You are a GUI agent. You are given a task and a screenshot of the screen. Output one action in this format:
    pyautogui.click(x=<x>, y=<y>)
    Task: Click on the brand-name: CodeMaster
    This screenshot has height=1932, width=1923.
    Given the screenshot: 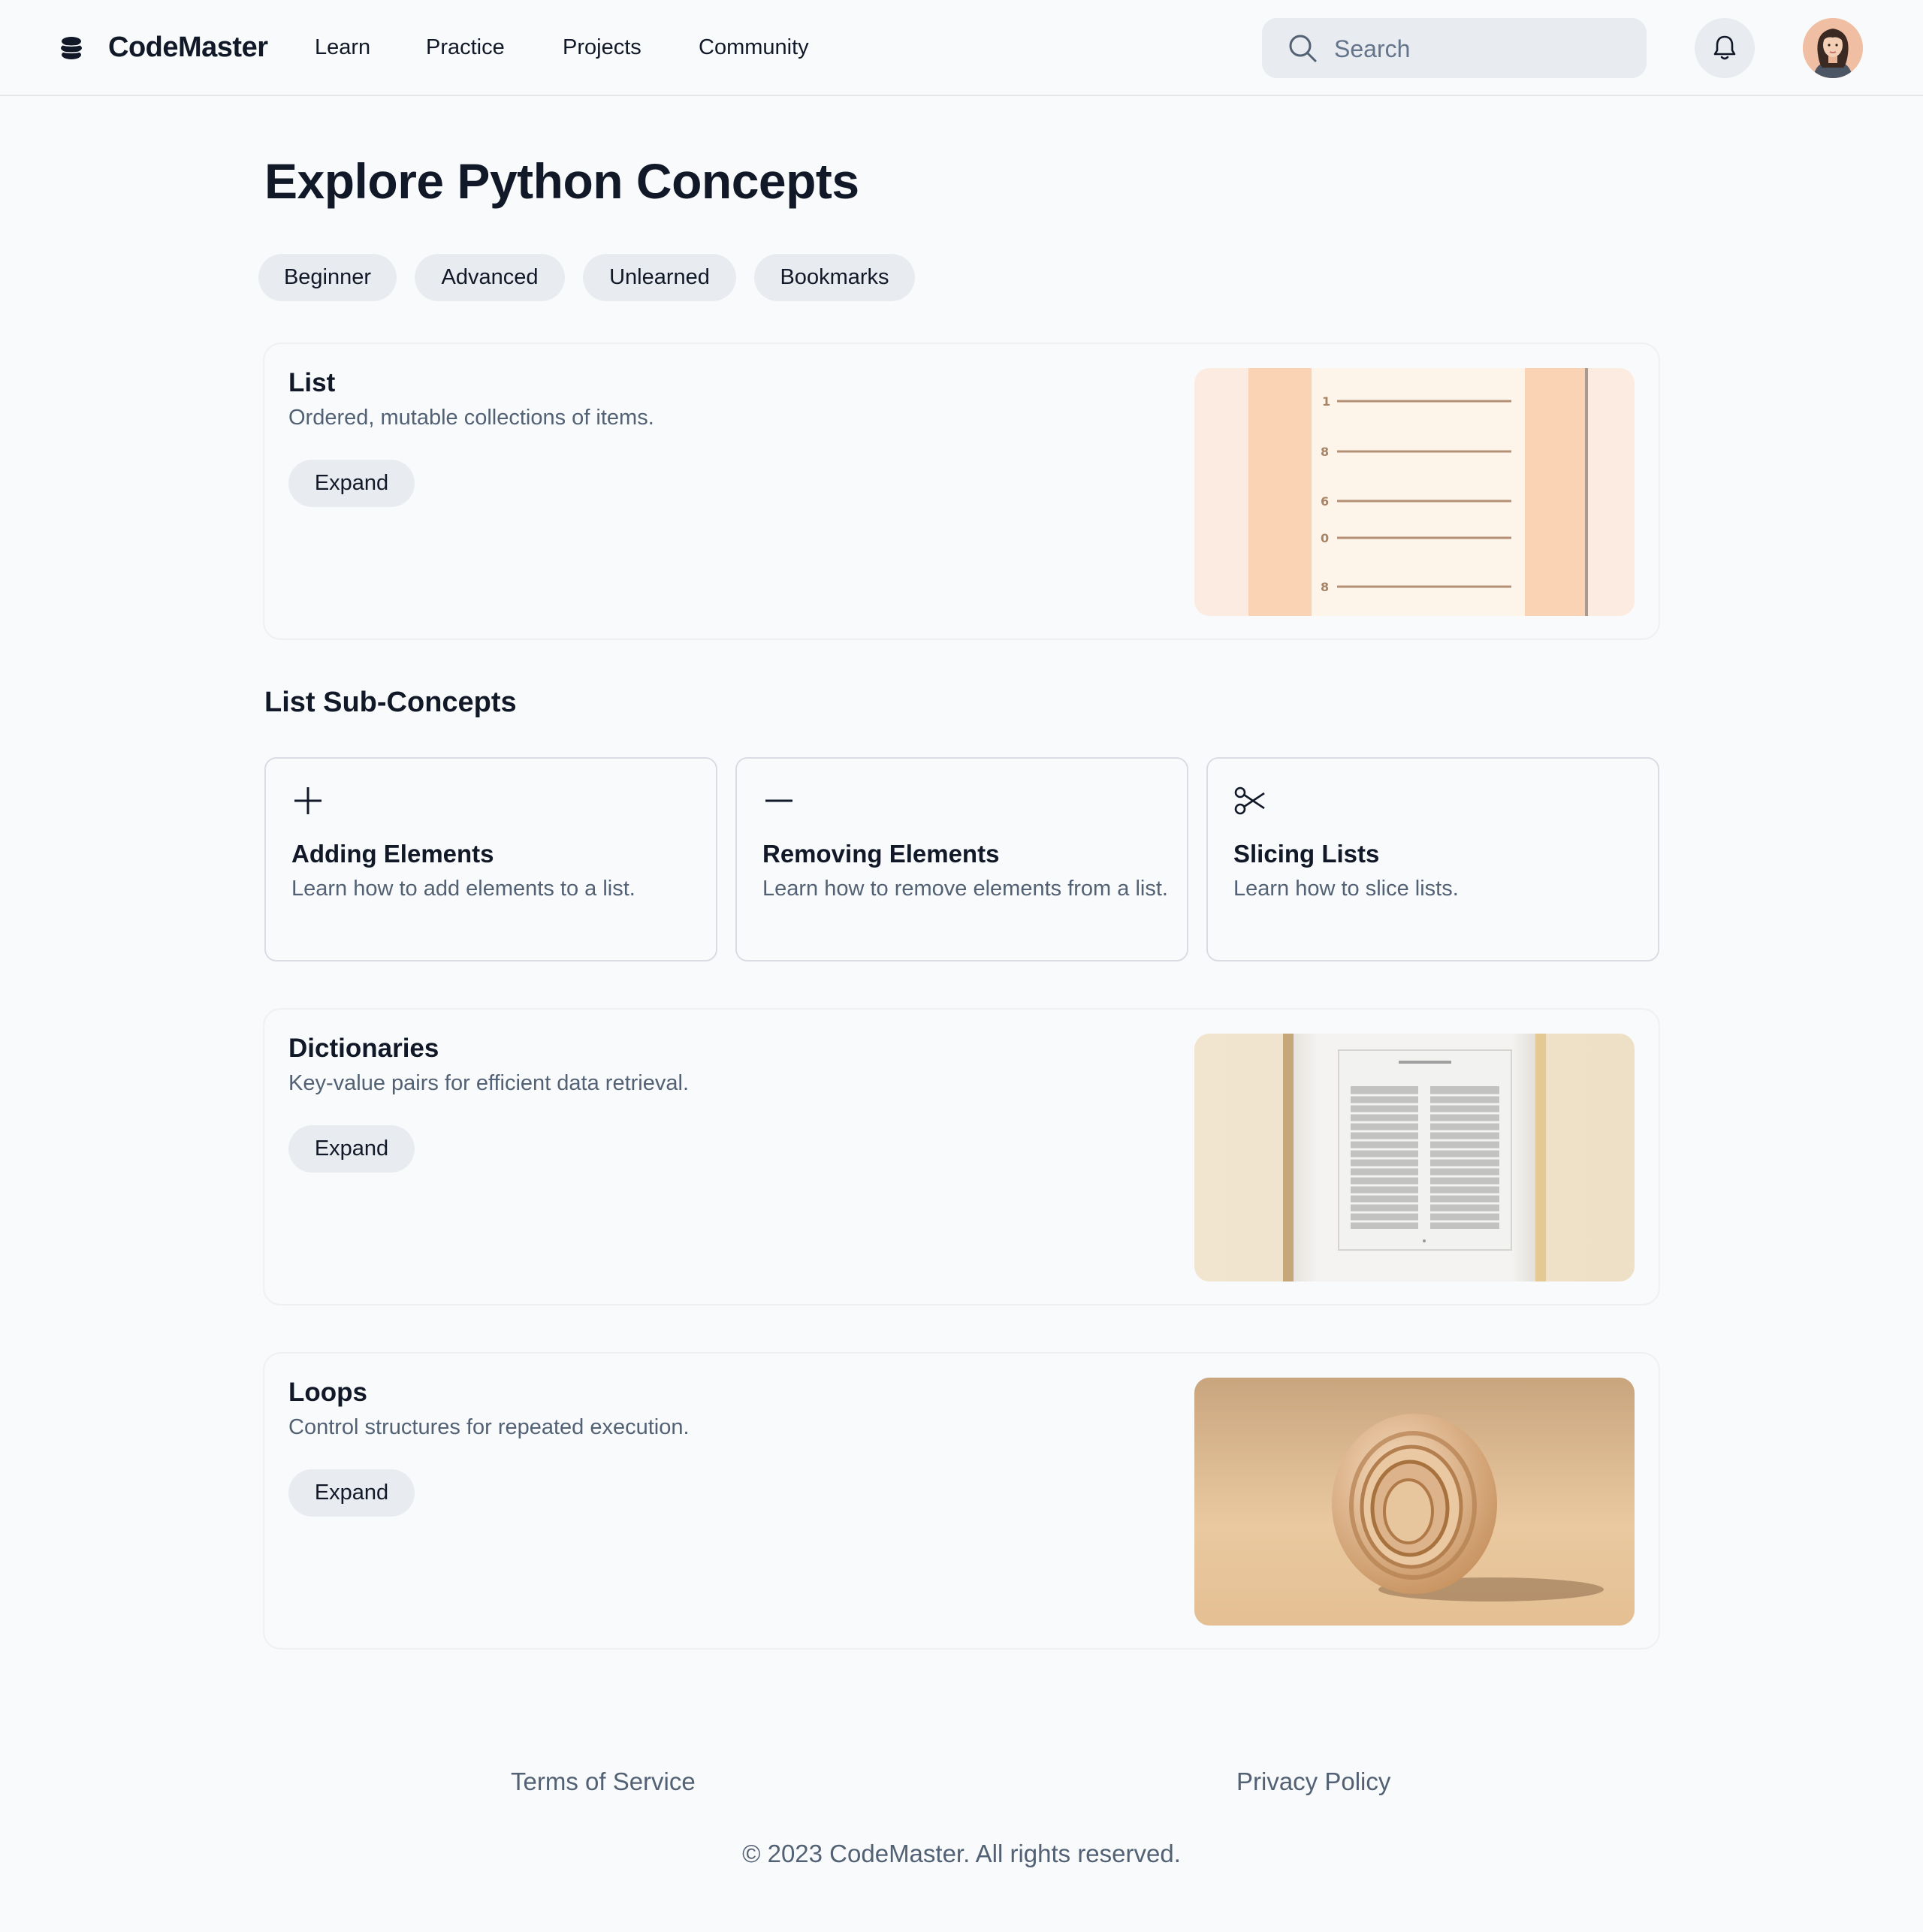 What is the action you would take?
    pyautogui.click(x=188, y=47)
    